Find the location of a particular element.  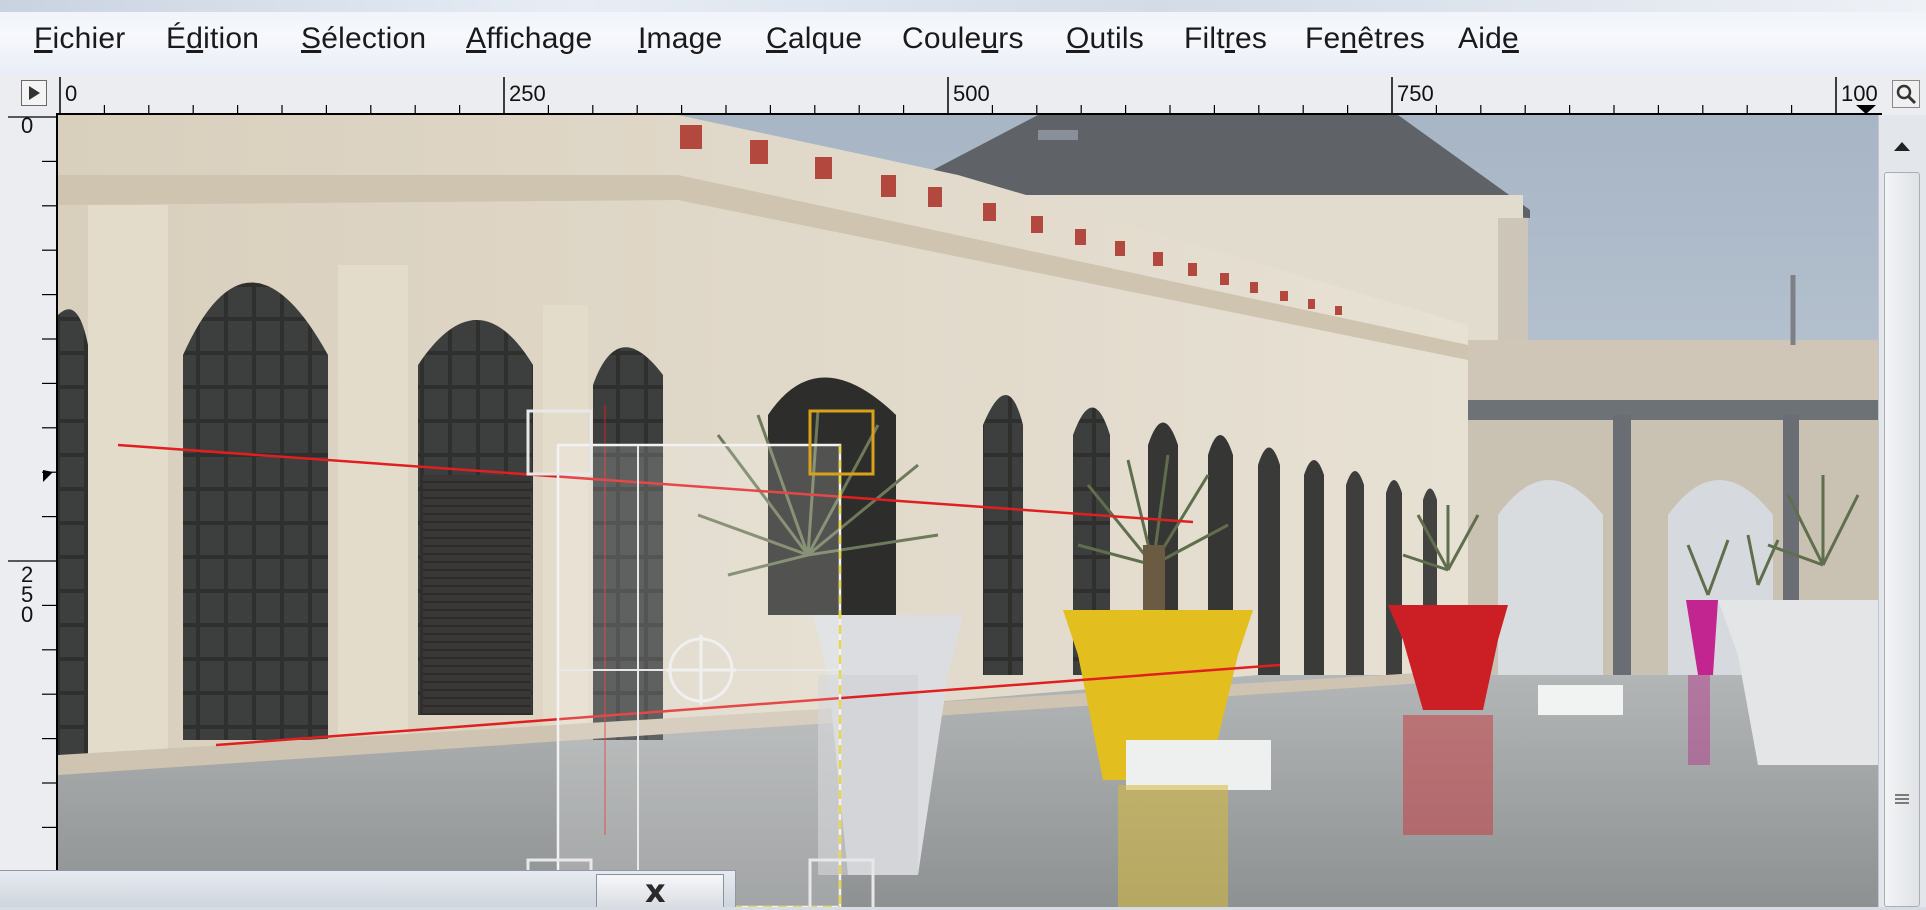

window-top-strip is located at coordinates (963, 6).